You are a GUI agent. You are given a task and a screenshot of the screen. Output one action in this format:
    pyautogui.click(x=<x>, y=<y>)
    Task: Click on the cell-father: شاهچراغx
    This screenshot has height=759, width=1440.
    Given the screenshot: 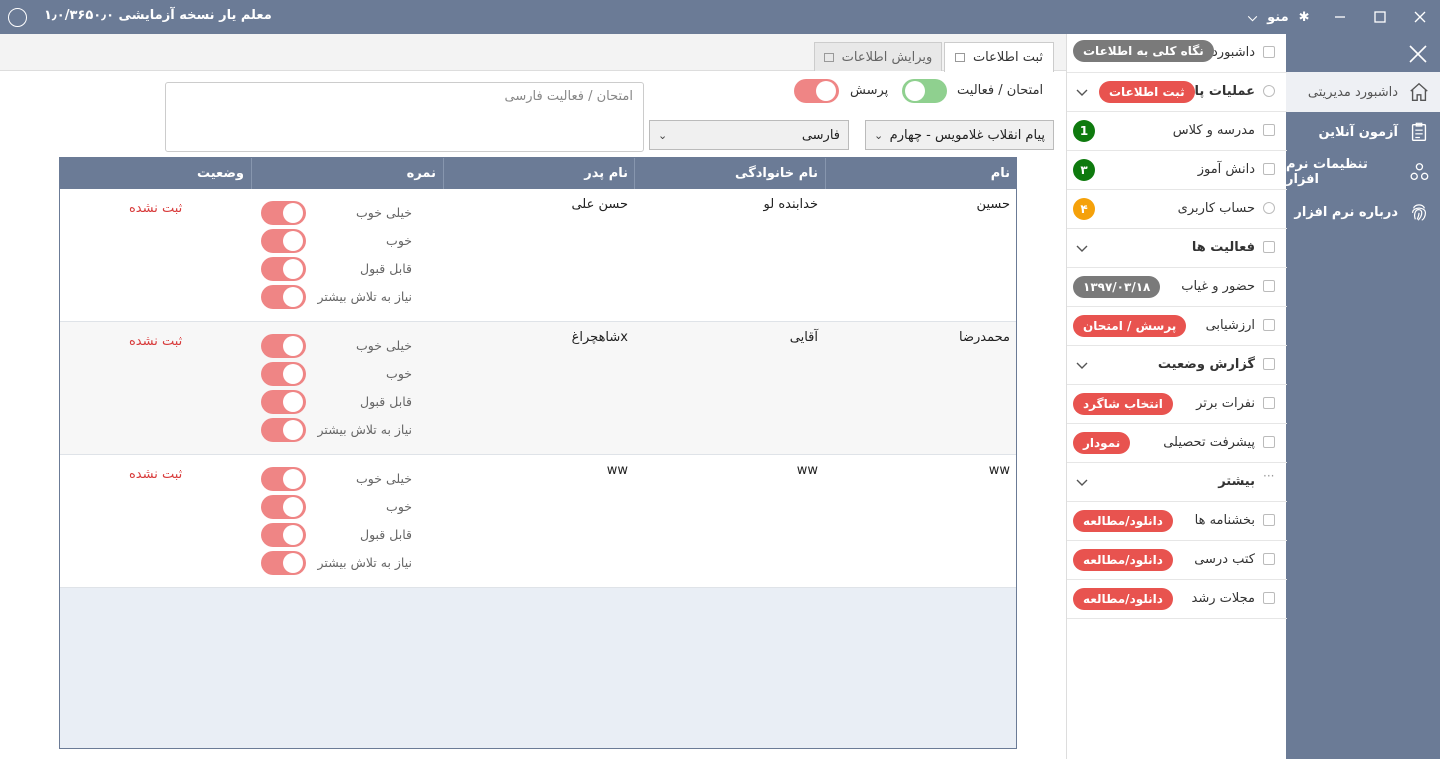 What is the action you would take?
    pyautogui.click(x=599, y=337)
    